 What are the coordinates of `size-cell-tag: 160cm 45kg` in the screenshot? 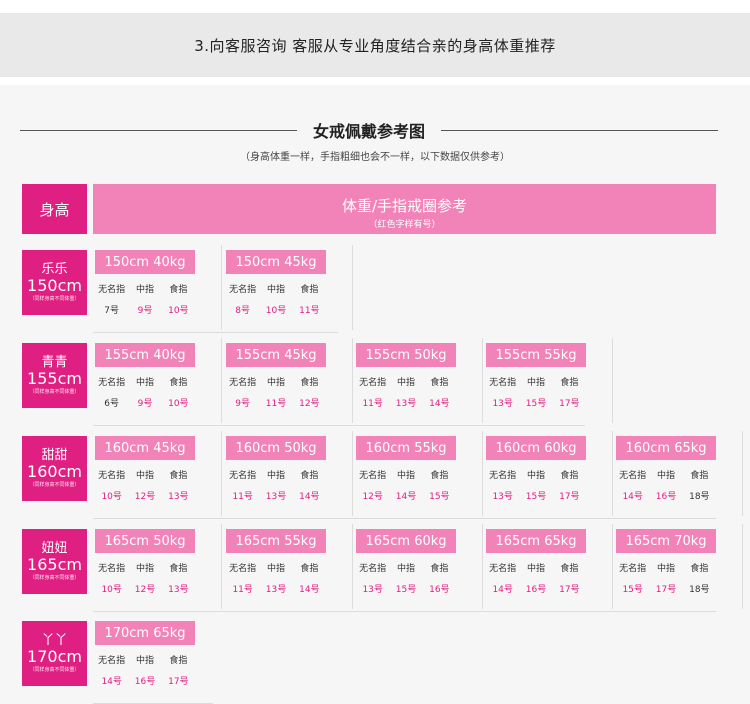 It's located at (145, 448).